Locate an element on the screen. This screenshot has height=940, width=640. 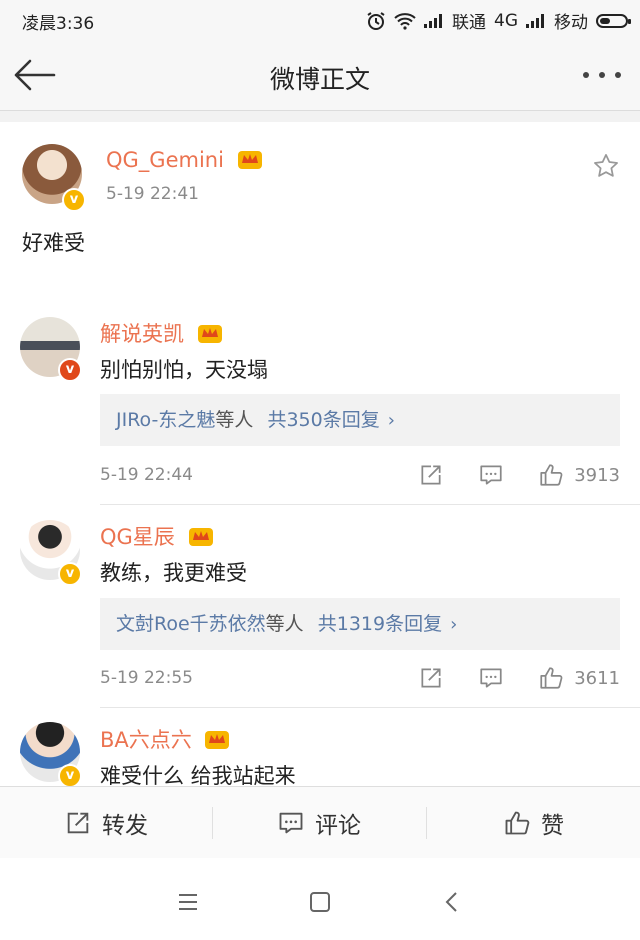
comment-text: 教练，我更难受 is located at coordinates (173, 573).